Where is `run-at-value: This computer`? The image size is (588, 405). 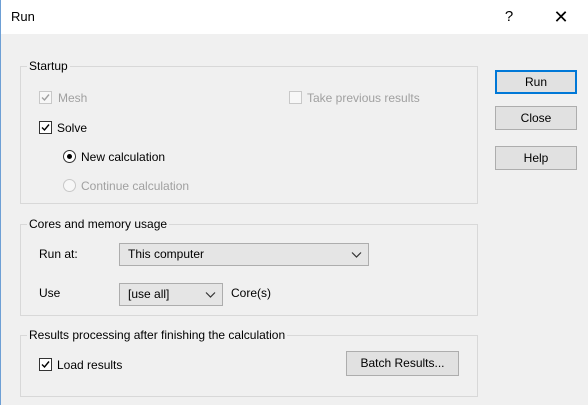 run-at-value: This computer is located at coordinates (166, 254).